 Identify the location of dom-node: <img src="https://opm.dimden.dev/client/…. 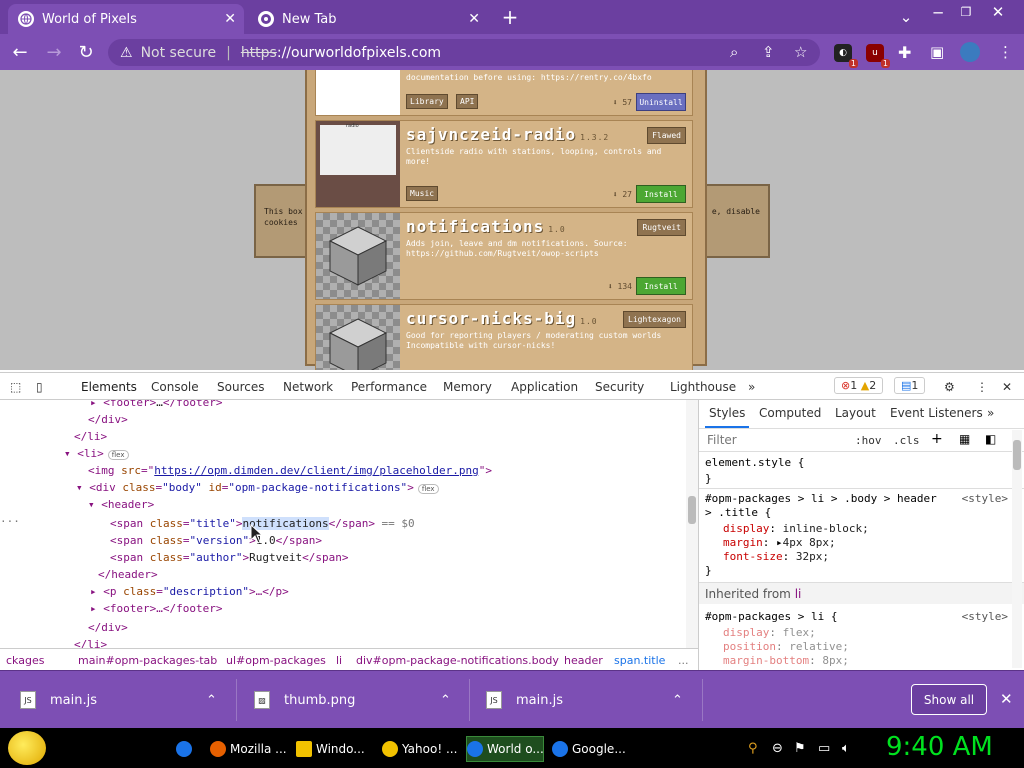
(290, 470).